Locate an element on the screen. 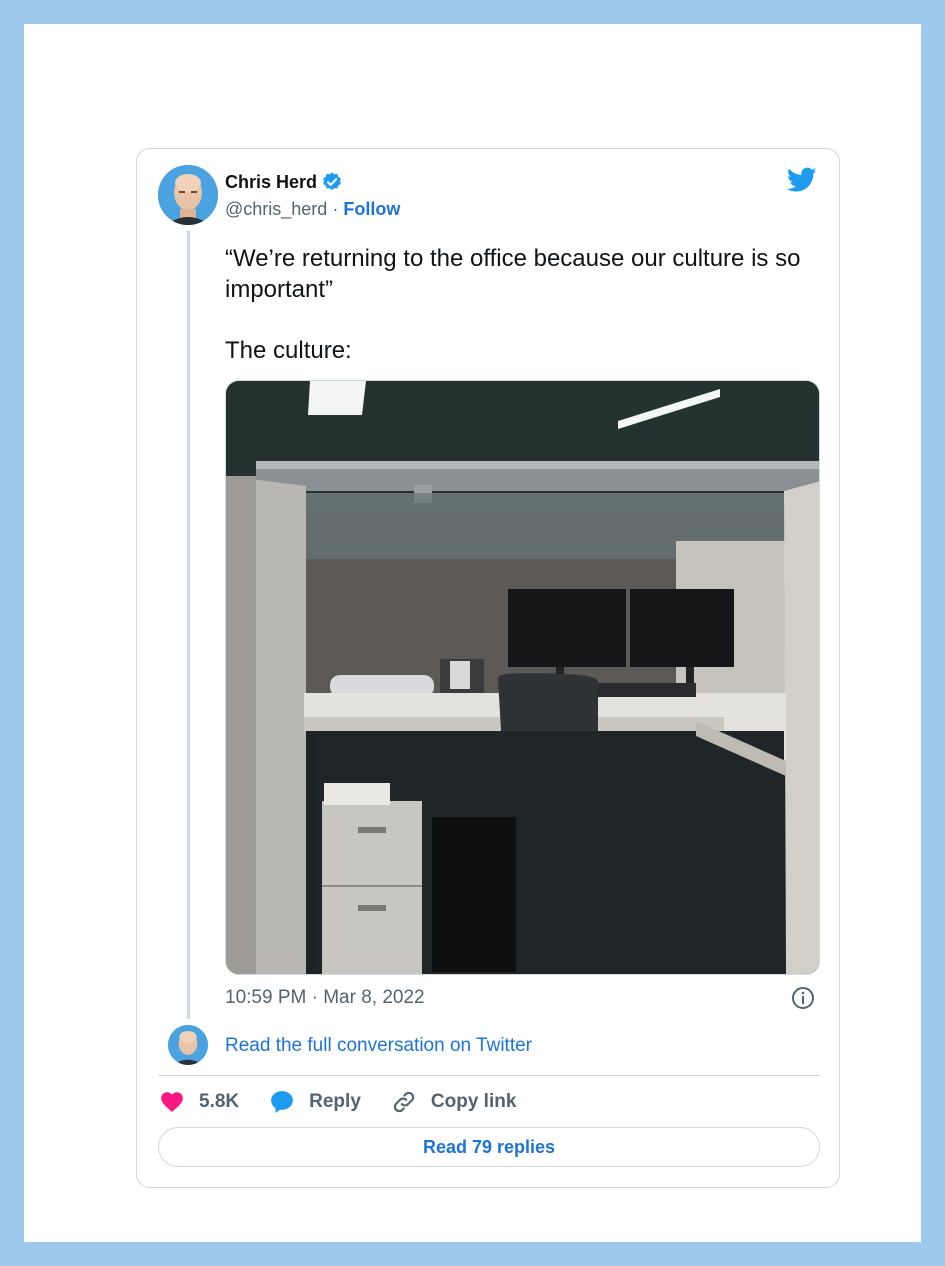  reply-button: Reply is located at coordinates (315, 1102).